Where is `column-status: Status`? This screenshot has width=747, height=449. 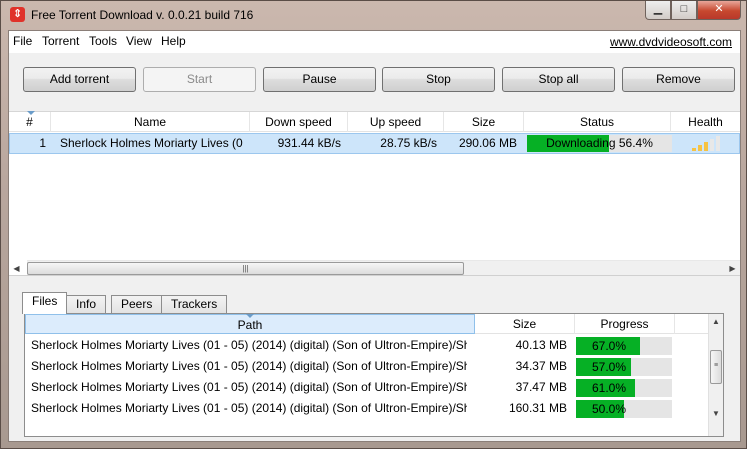 column-status: Status is located at coordinates (597, 122).